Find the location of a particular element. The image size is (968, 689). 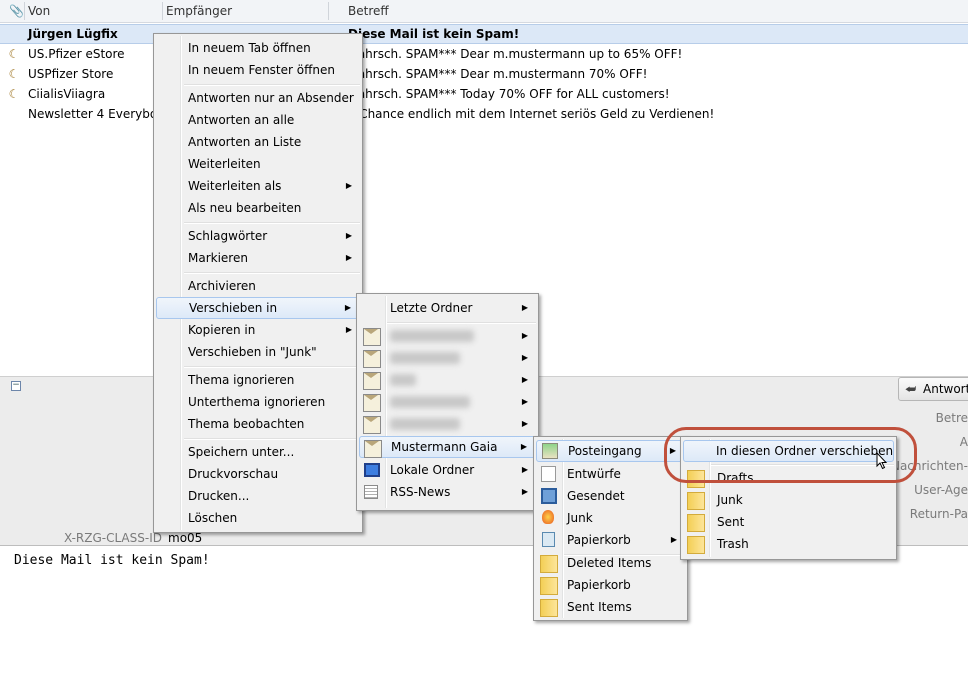

menu-ignore-subthread: Unterthema ignorieren is located at coordinates (258, 402).